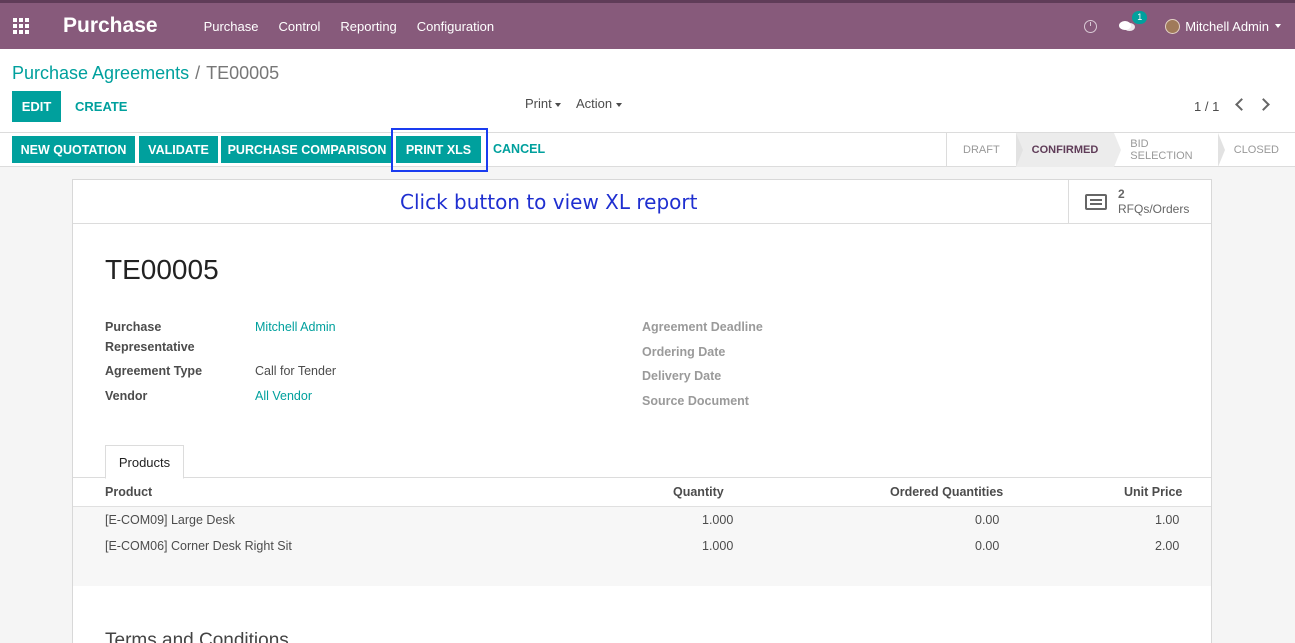  Describe the element at coordinates (519, 149) in the screenshot. I see `cancel-button: CANCEL` at that location.